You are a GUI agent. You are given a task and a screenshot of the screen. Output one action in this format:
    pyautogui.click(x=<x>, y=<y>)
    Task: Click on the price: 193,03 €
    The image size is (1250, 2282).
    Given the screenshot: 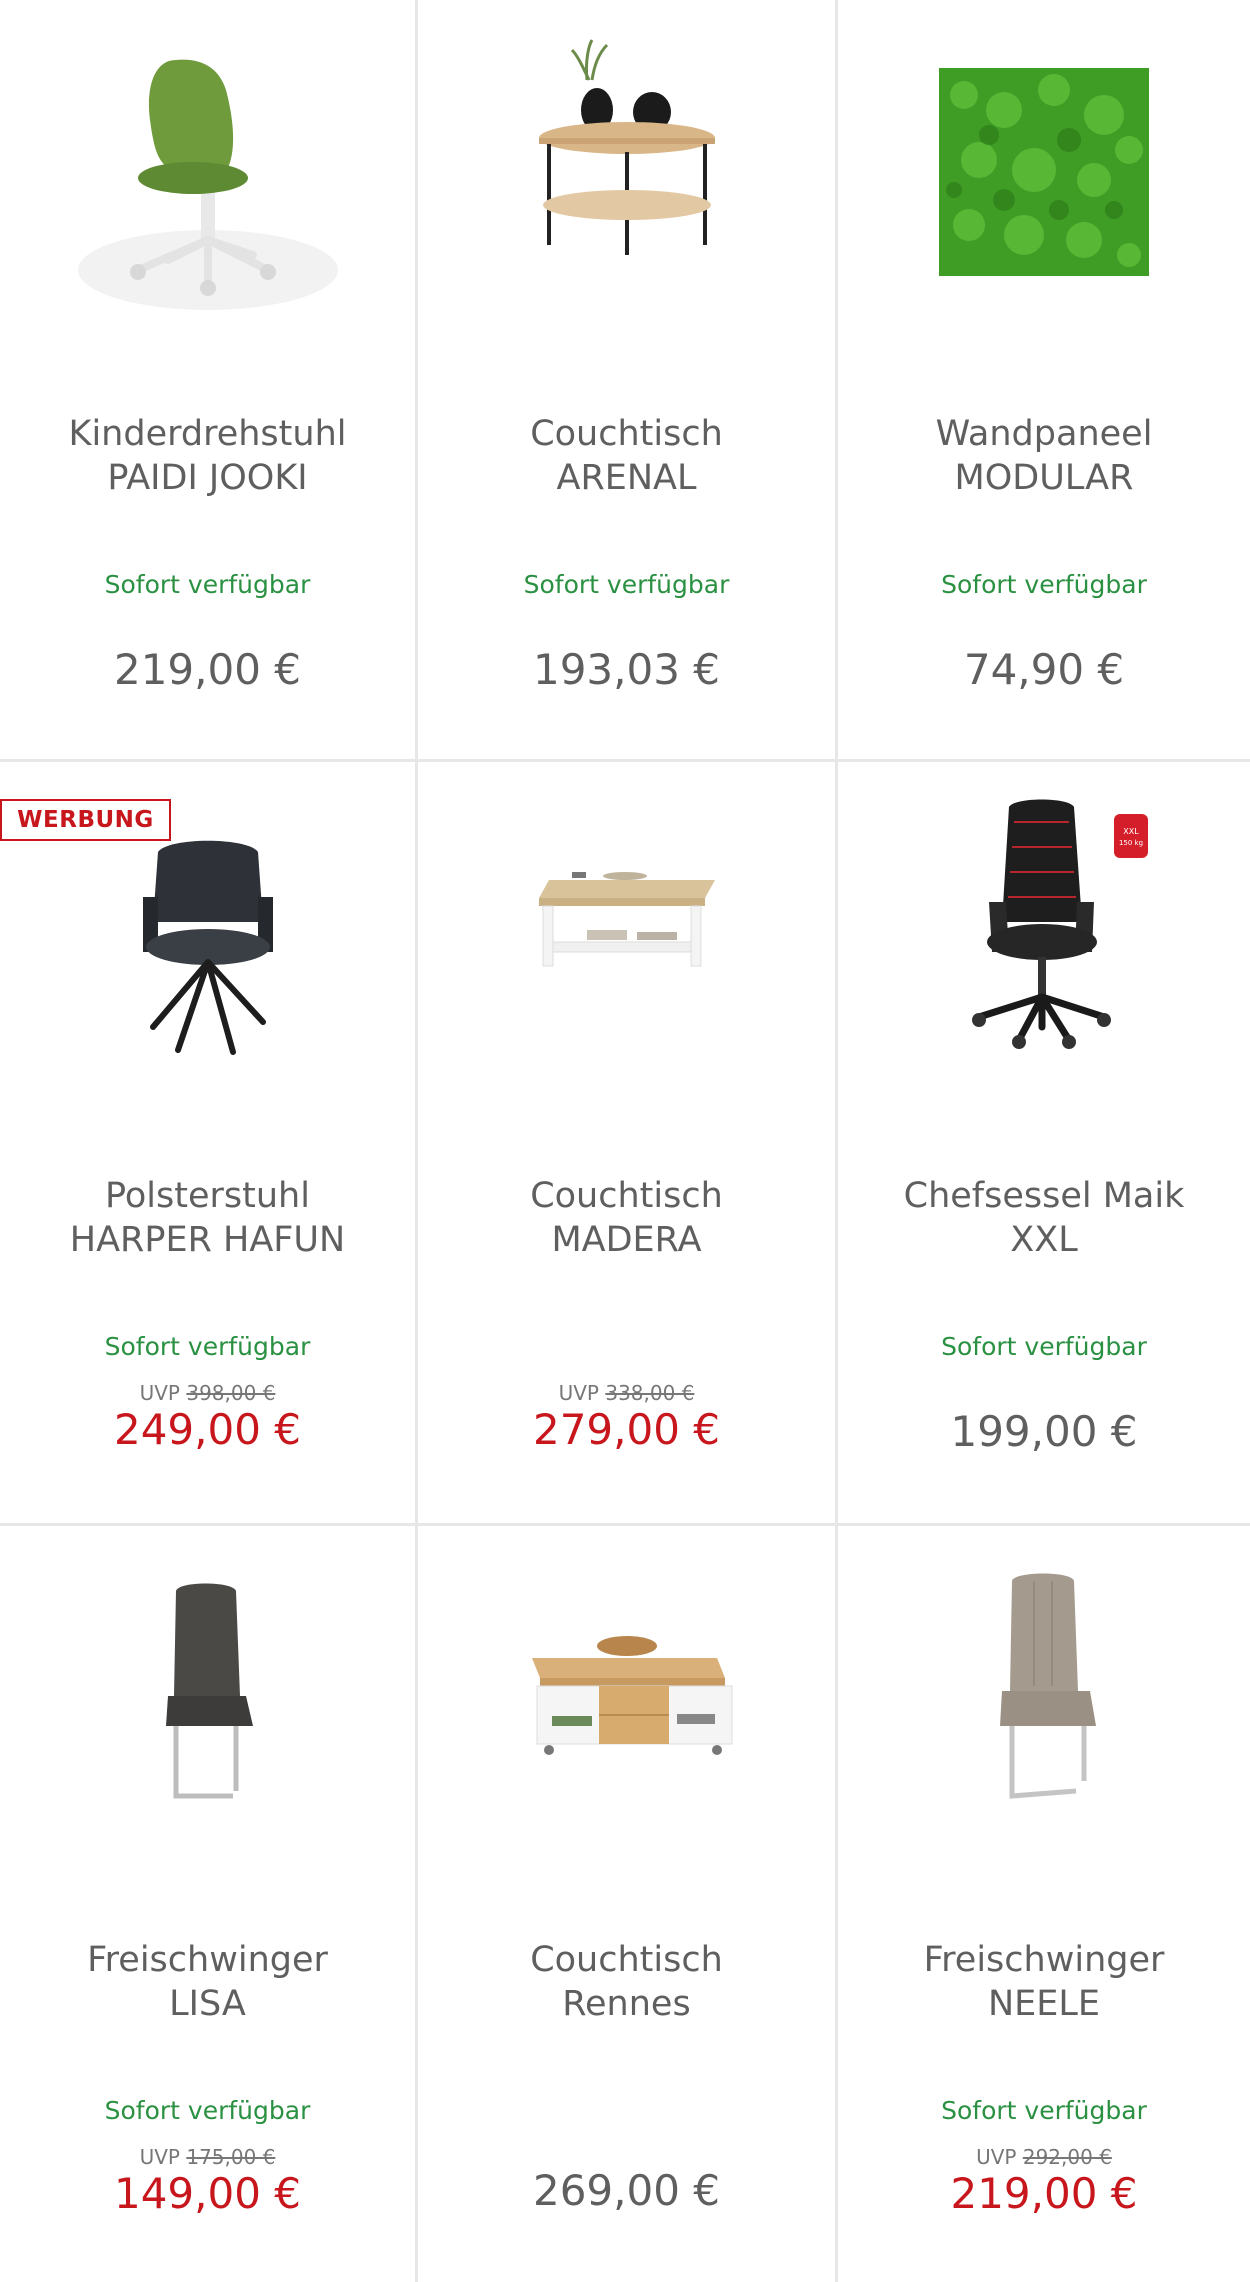 What is the action you would take?
    pyautogui.click(x=626, y=669)
    